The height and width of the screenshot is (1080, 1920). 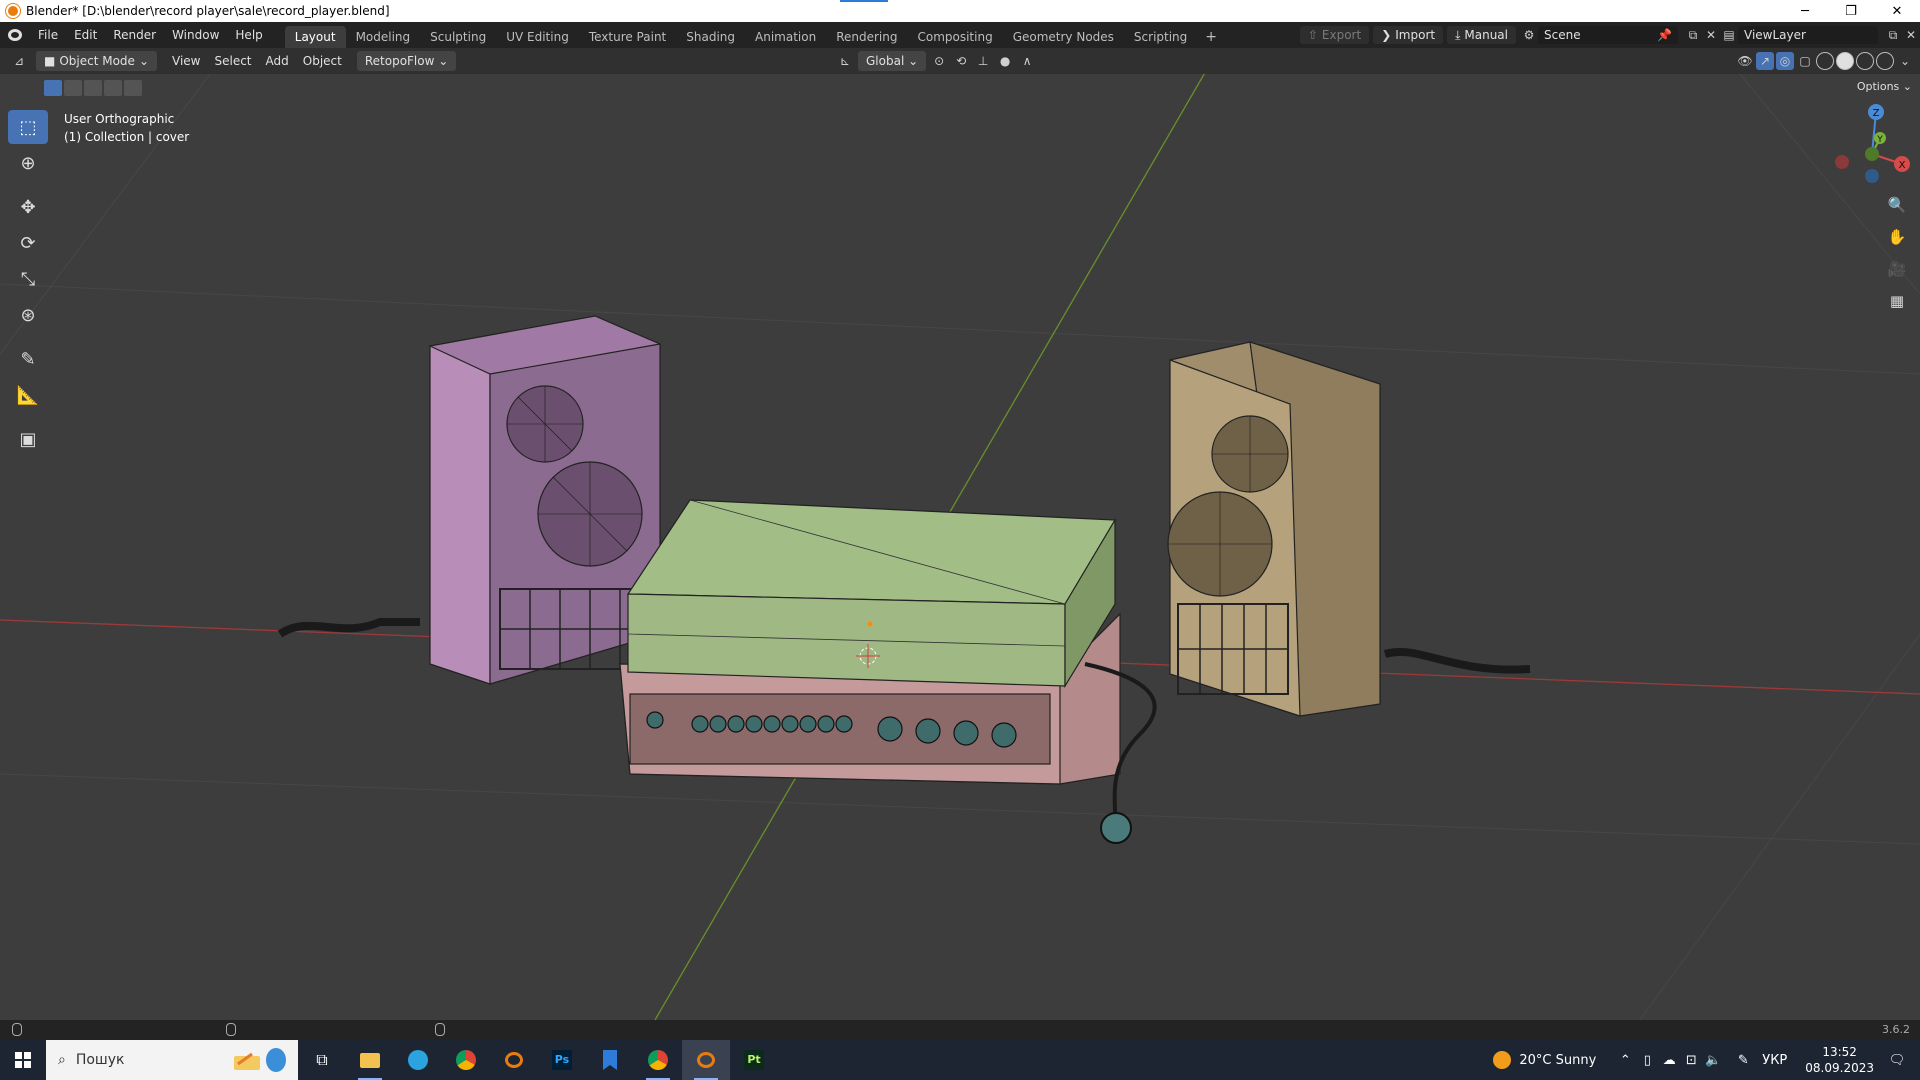 I want to click on menu-object: Object, so click(x=322, y=61).